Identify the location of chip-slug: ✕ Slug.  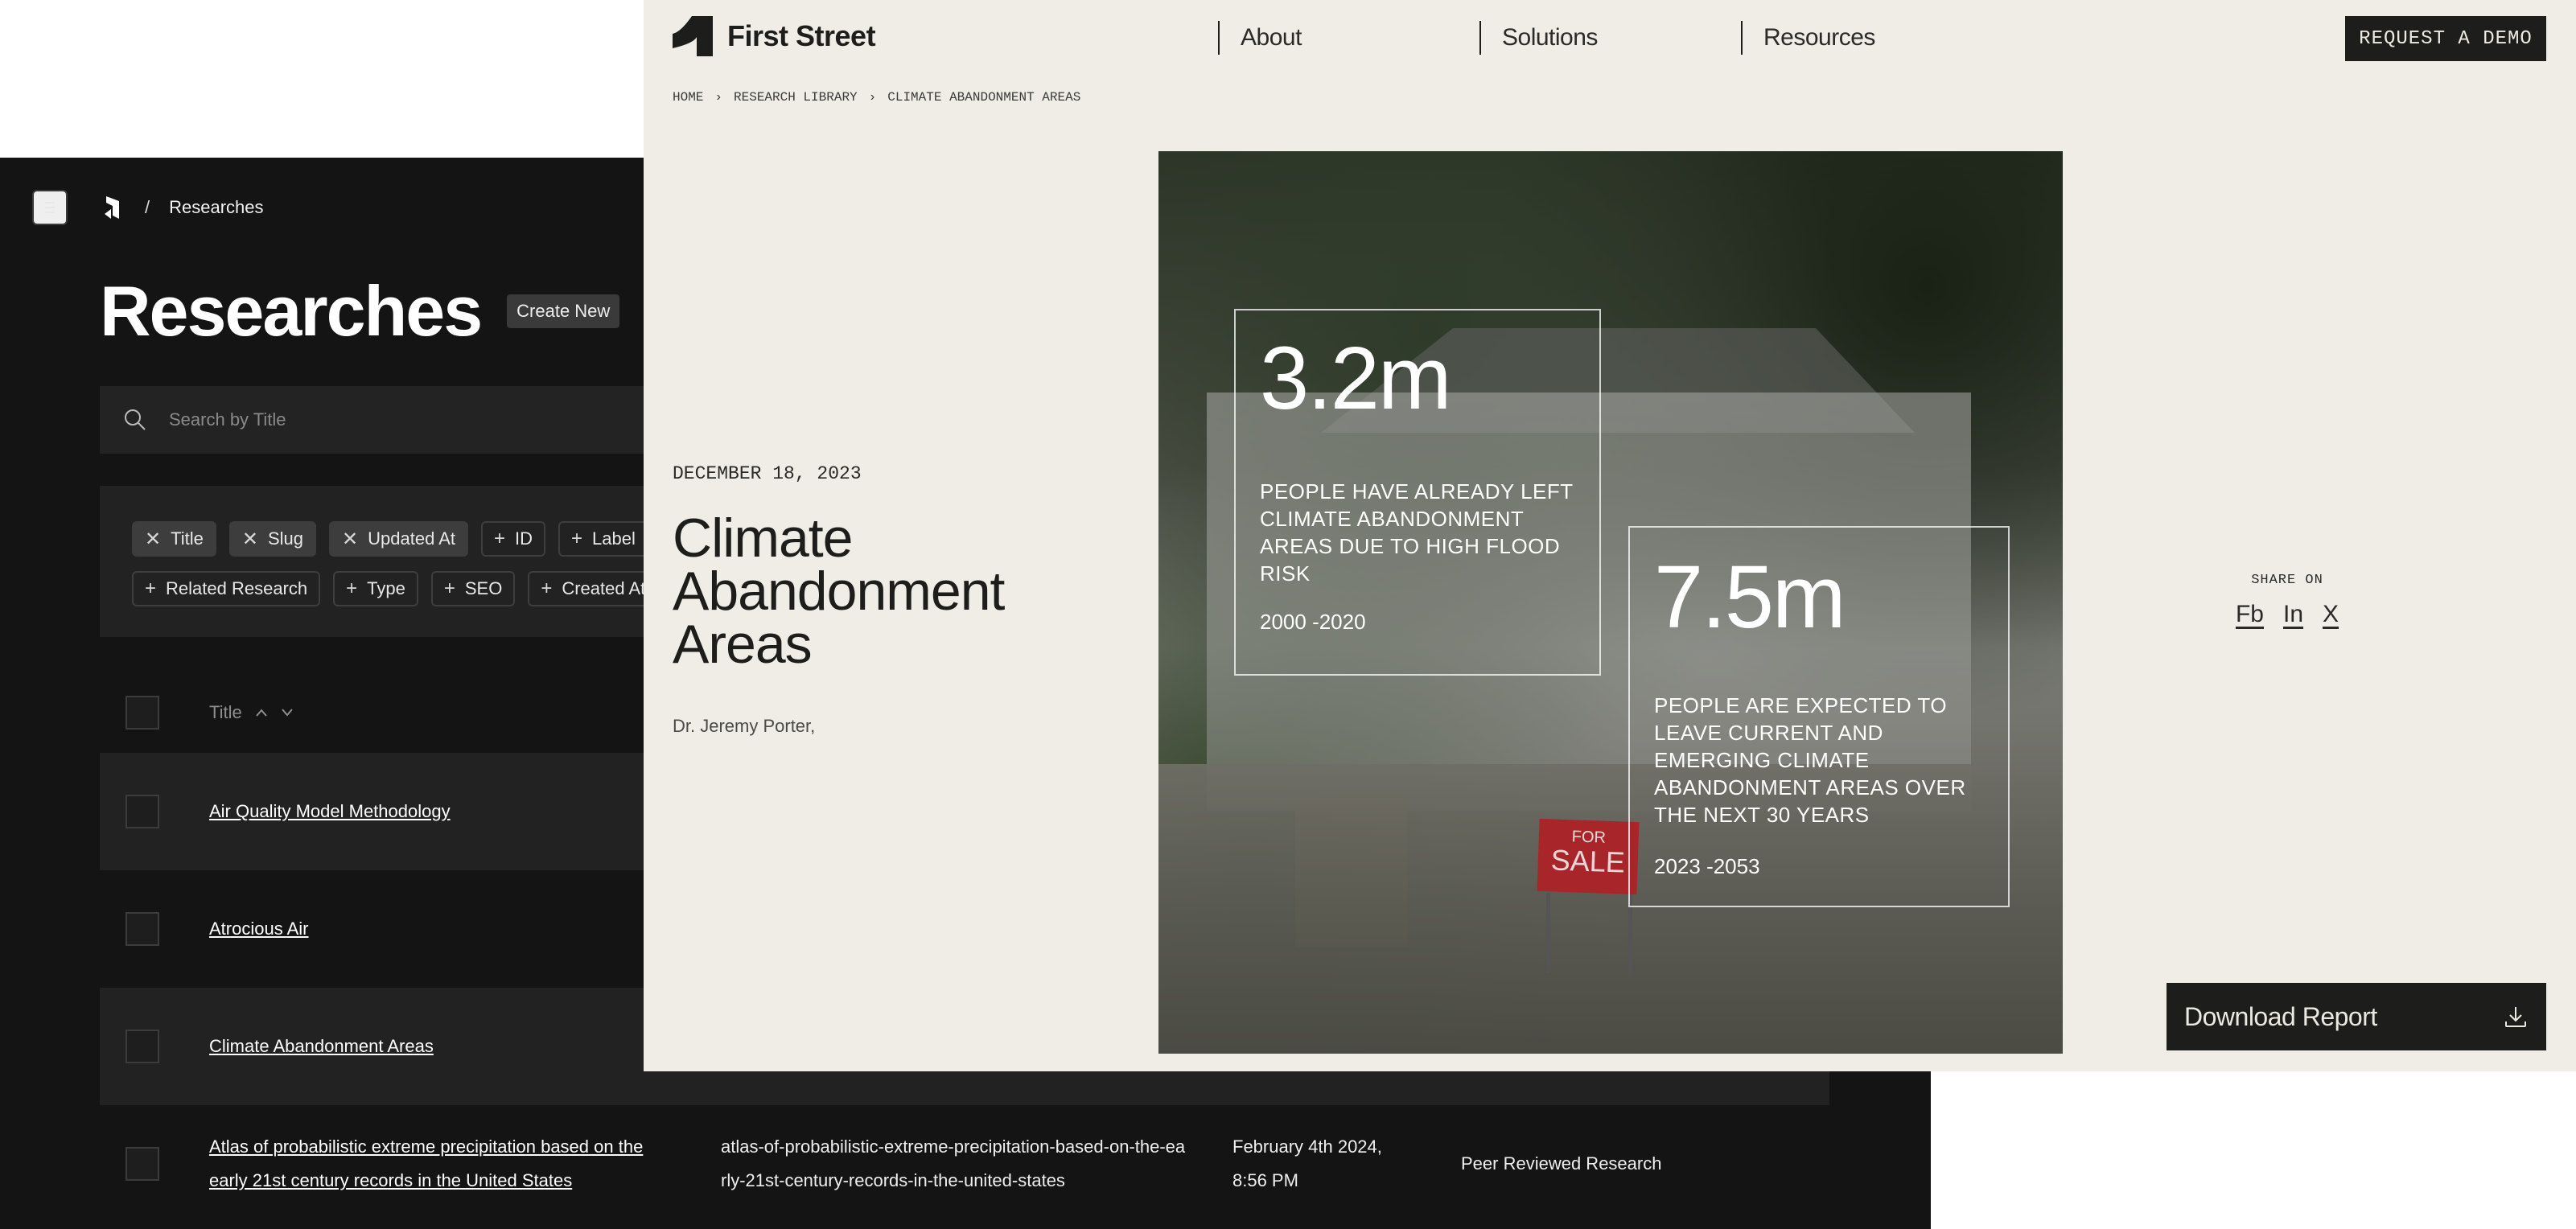
(272, 539).